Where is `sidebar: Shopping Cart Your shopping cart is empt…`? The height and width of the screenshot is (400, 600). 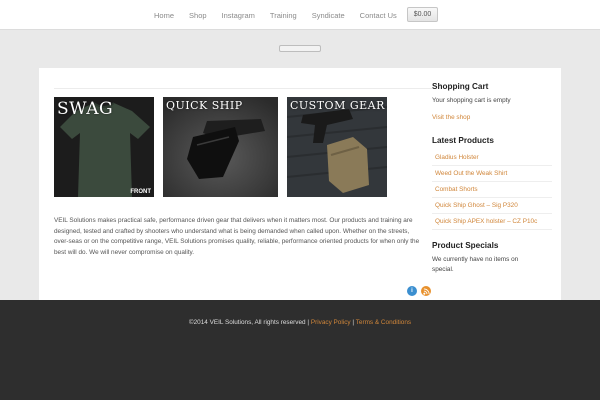 sidebar: Shopping Cart Your shopping cart is empt… is located at coordinates (492, 178).